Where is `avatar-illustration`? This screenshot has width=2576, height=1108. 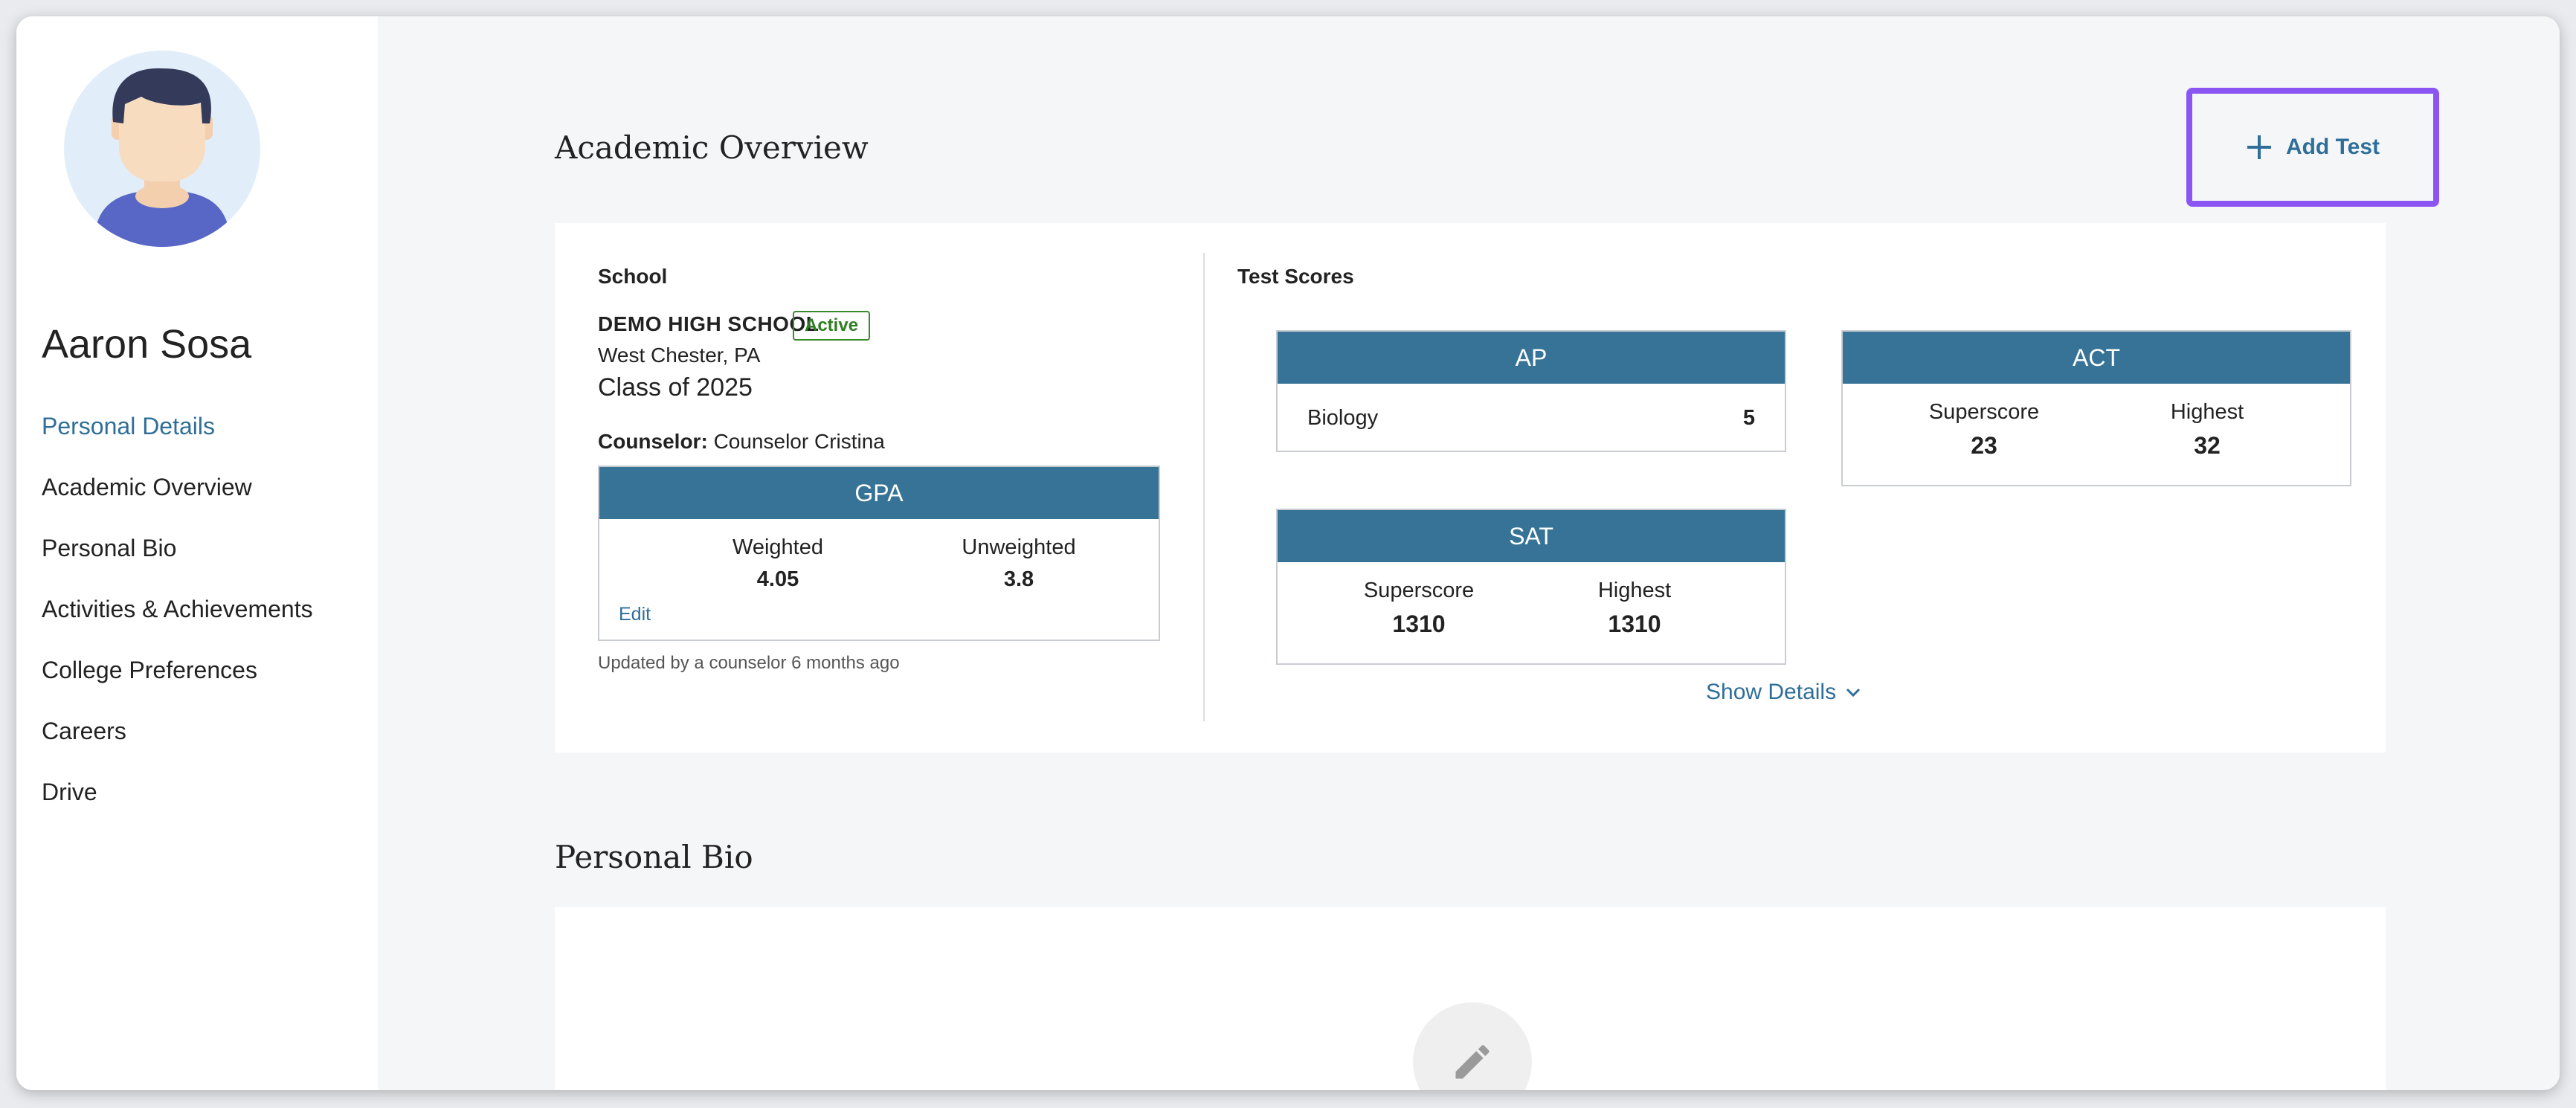 avatar-illustration is located at coordinates (162, 157).